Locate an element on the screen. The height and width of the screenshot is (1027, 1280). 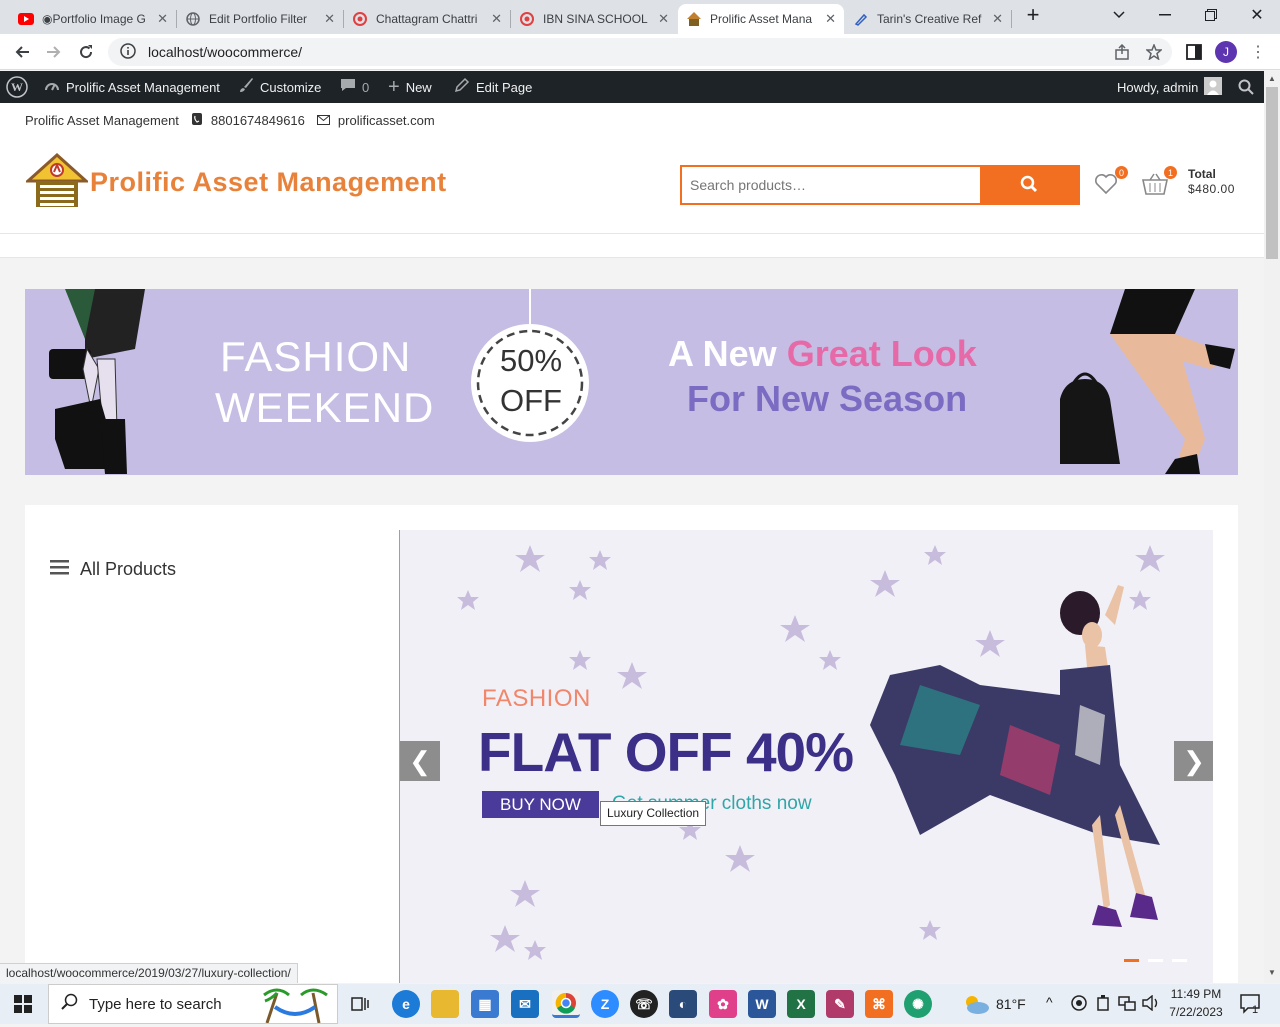
share-icon is located at coordinates (1122, 52).